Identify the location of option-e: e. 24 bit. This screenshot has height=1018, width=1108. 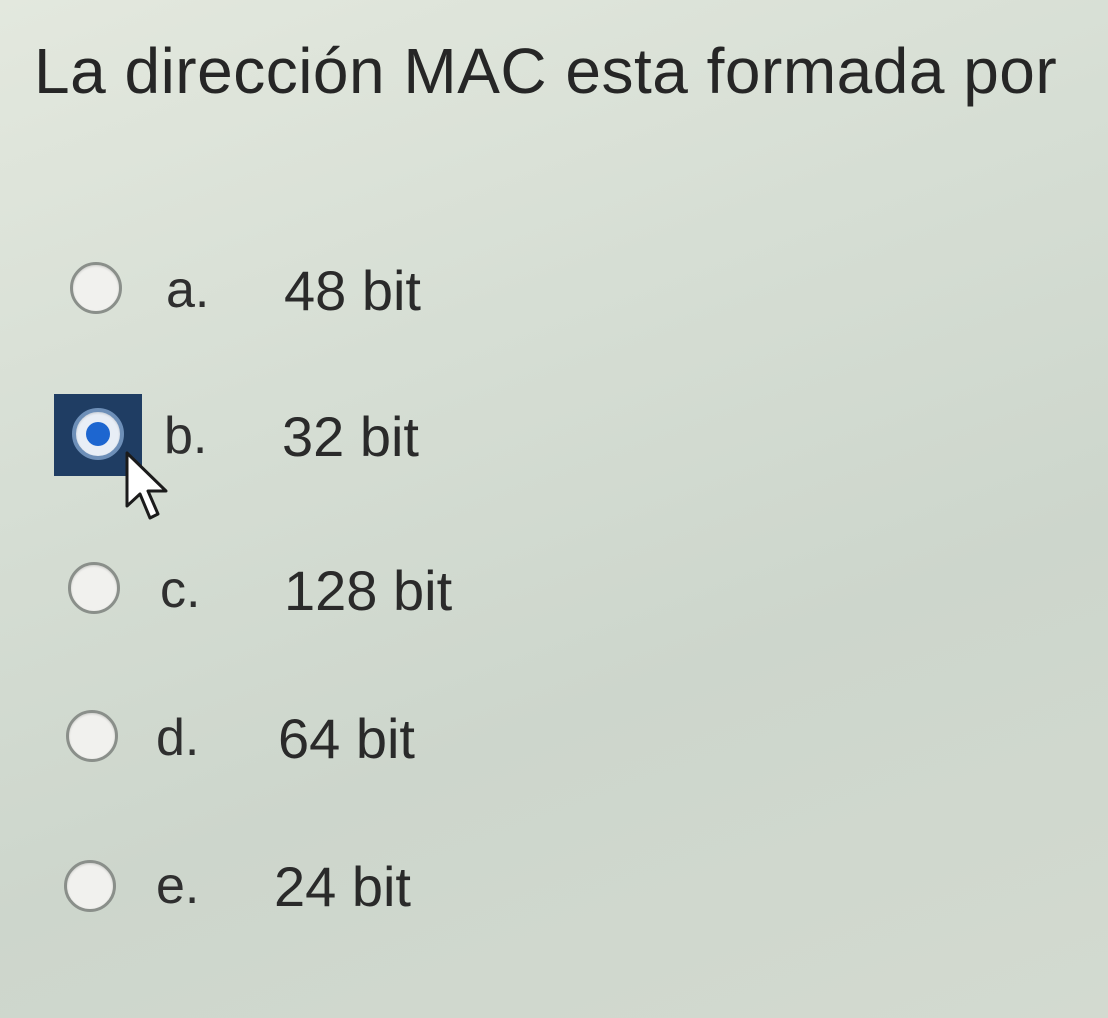
(350, 886).